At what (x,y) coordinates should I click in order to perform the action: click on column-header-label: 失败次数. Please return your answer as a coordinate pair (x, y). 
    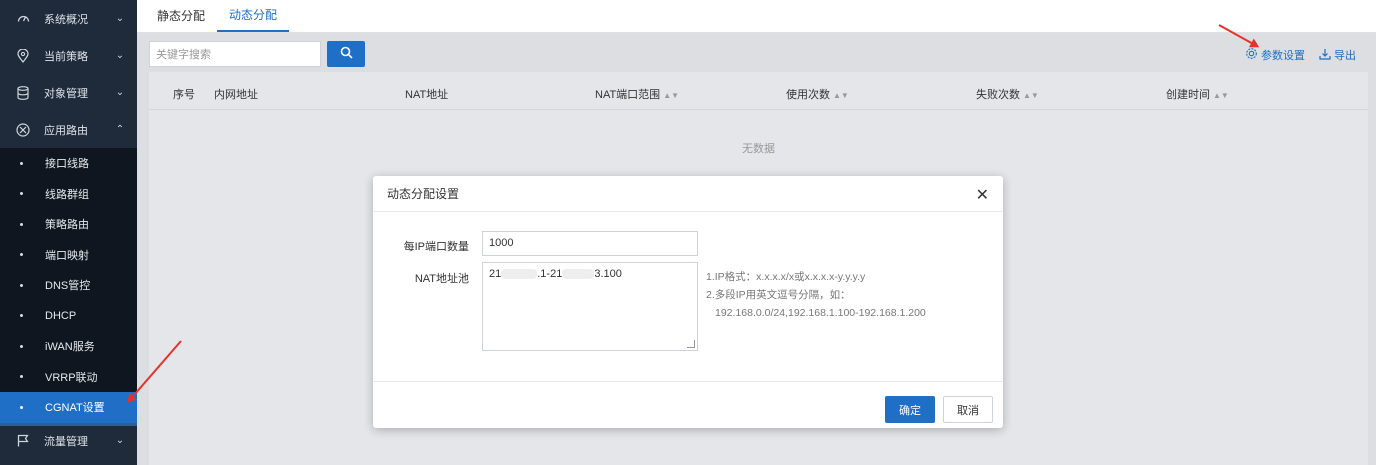
    Looking at the image, I should click on (998, 95).